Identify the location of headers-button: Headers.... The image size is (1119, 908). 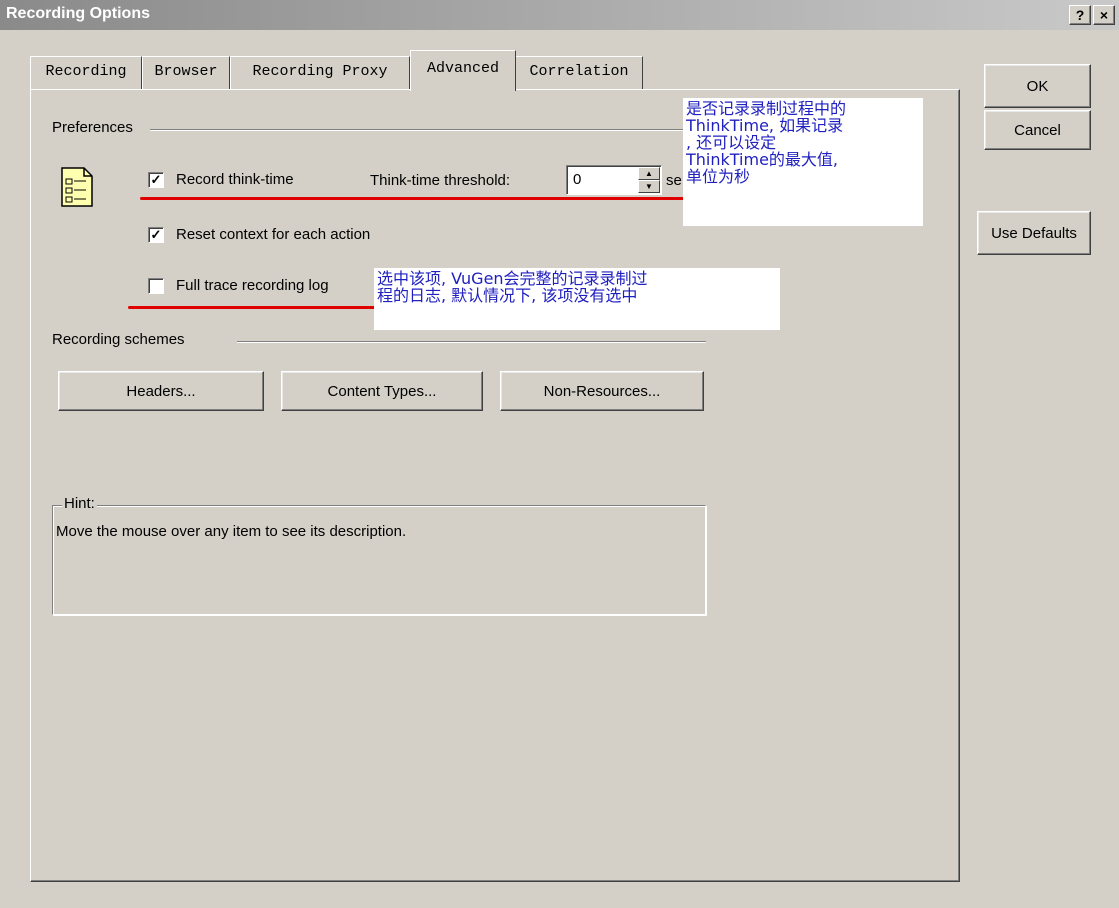
(161, 391).